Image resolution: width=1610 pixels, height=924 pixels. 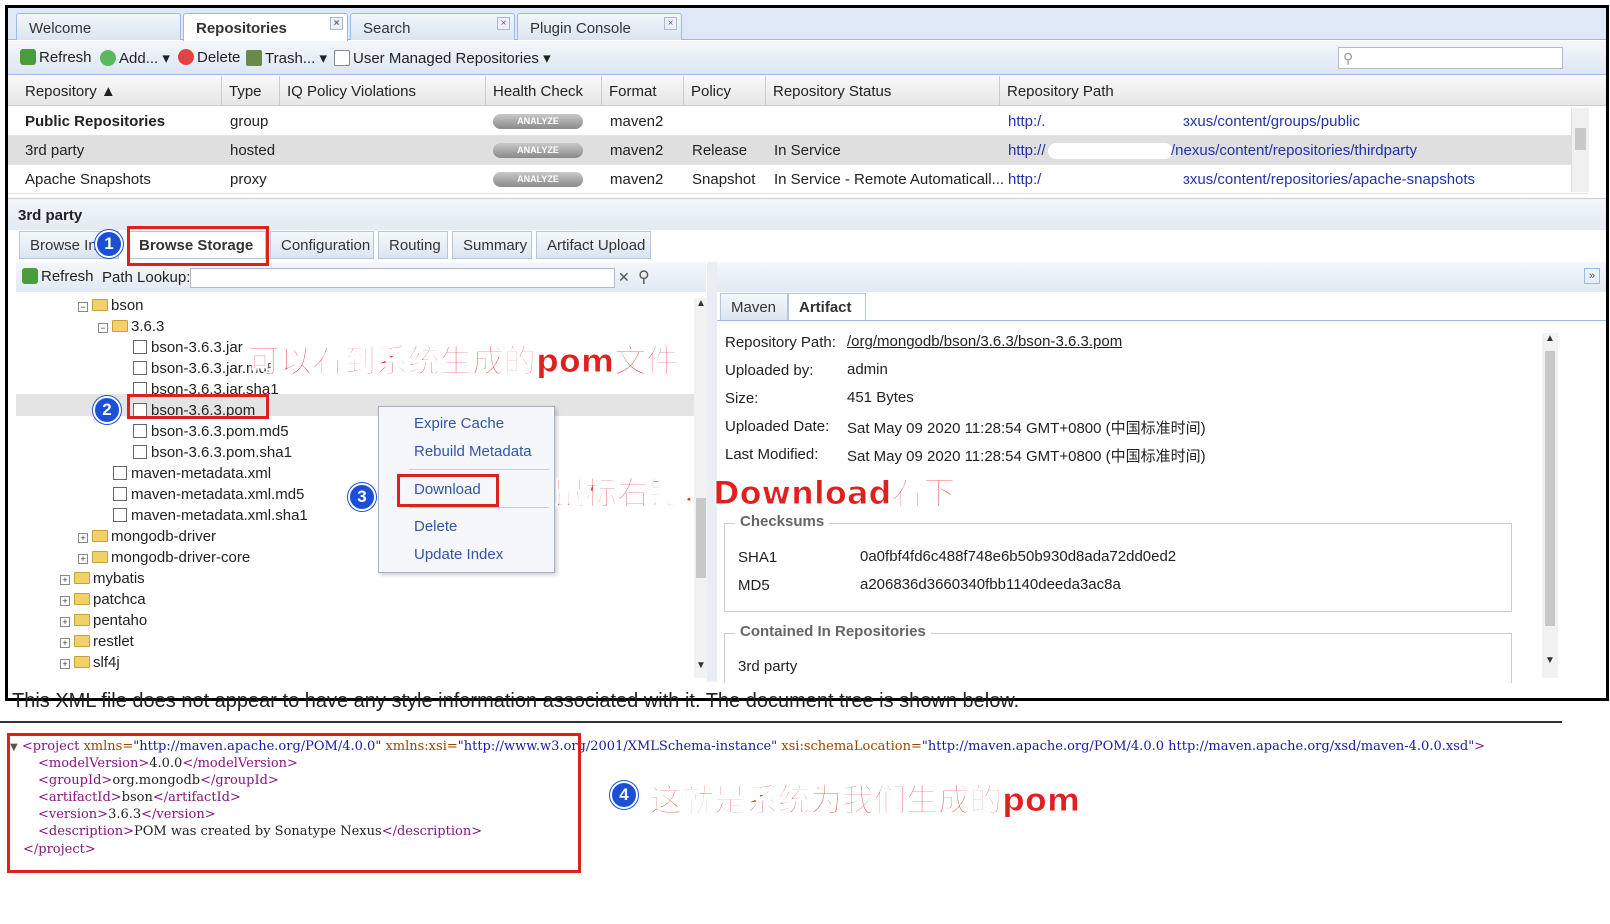 What do you see at coordinates (1024, 179) in the screenshot?
I see `repository-path-link: http:/` at bounding box center [1024, 179].